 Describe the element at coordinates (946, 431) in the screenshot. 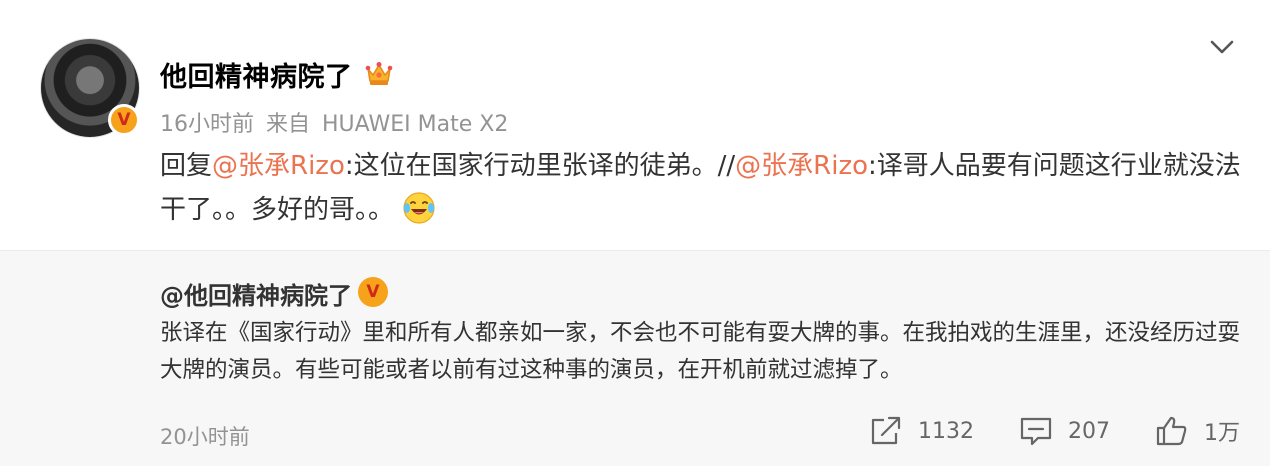

I see `share-count: 1132` at that location.